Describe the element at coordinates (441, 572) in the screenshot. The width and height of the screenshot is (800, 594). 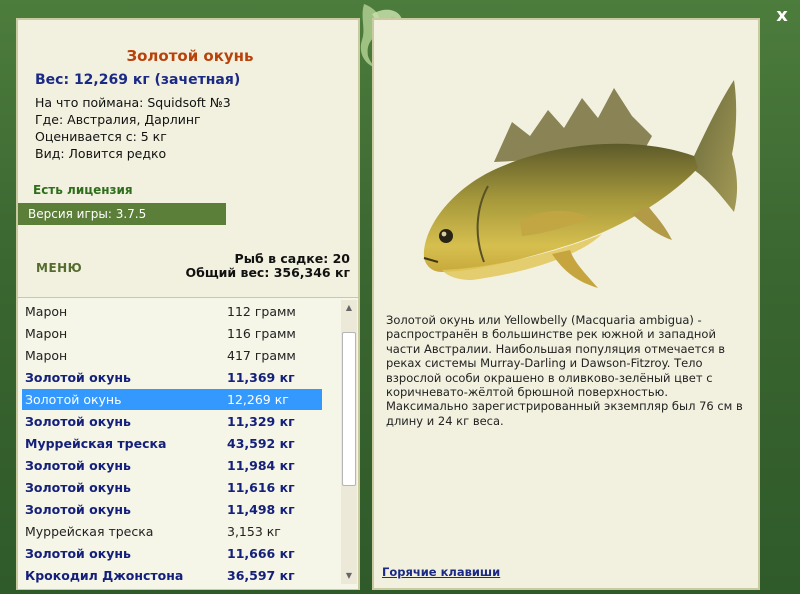
I see `hotkeys-link: Горячие клавиши` at that location.